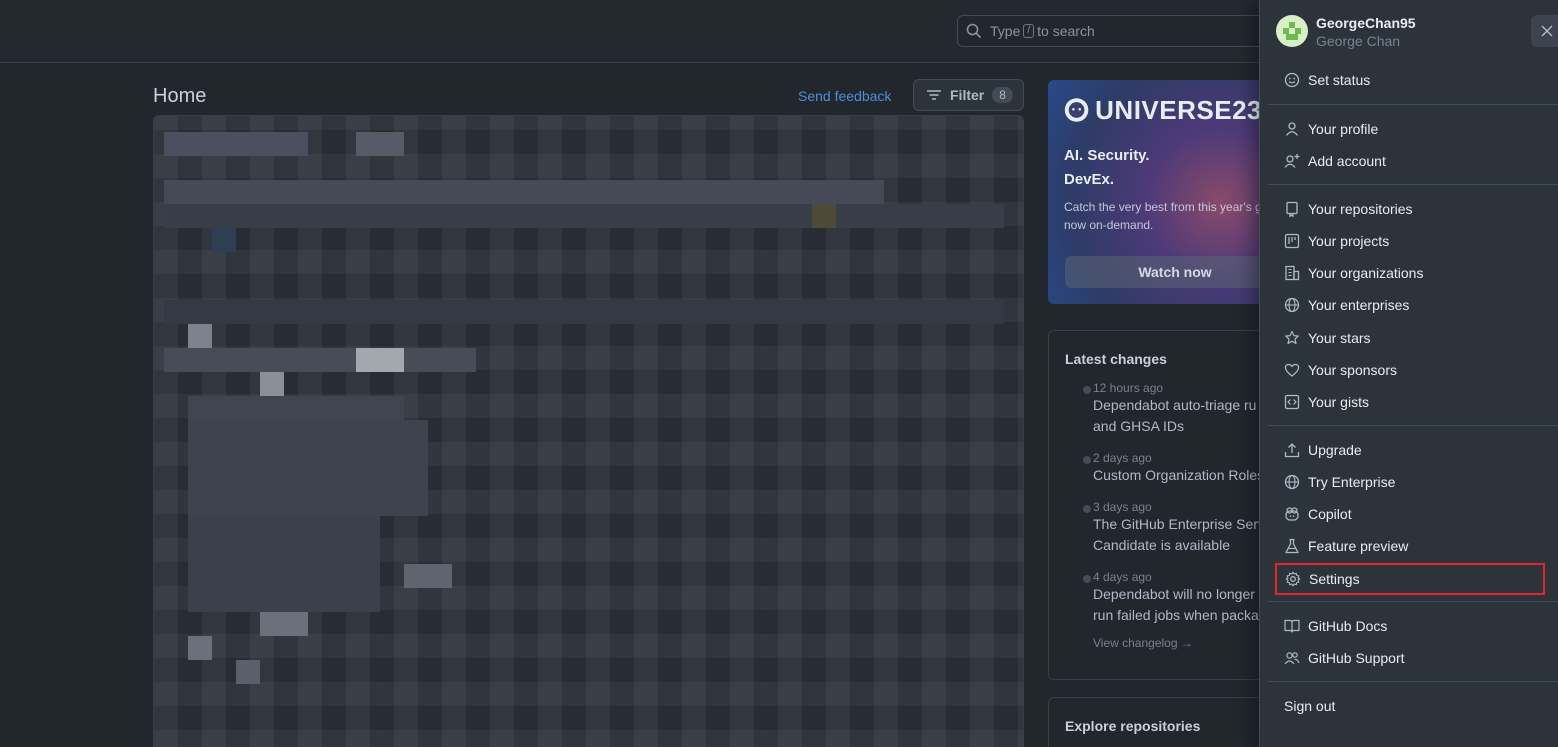  I want to click on menu-item-your-repositories: Your repositories, so click(1410, 209).